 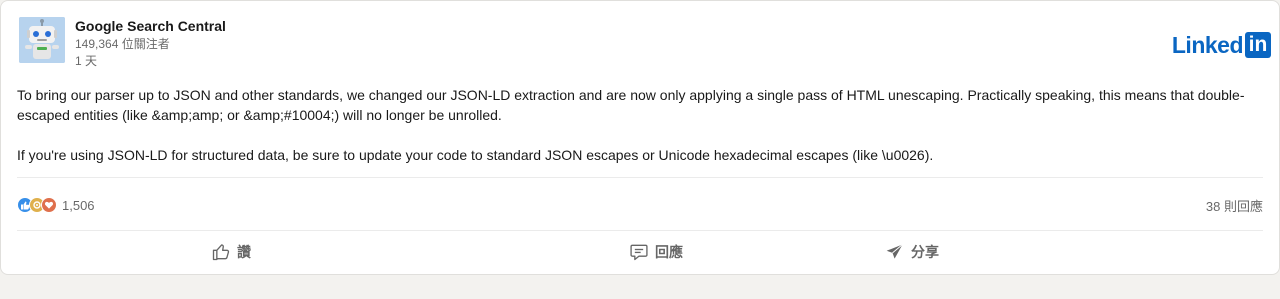 What do you see at coordinates (37, 205) in the screenshot?
I see `reaction-icons` at bounding box center [37, 205].